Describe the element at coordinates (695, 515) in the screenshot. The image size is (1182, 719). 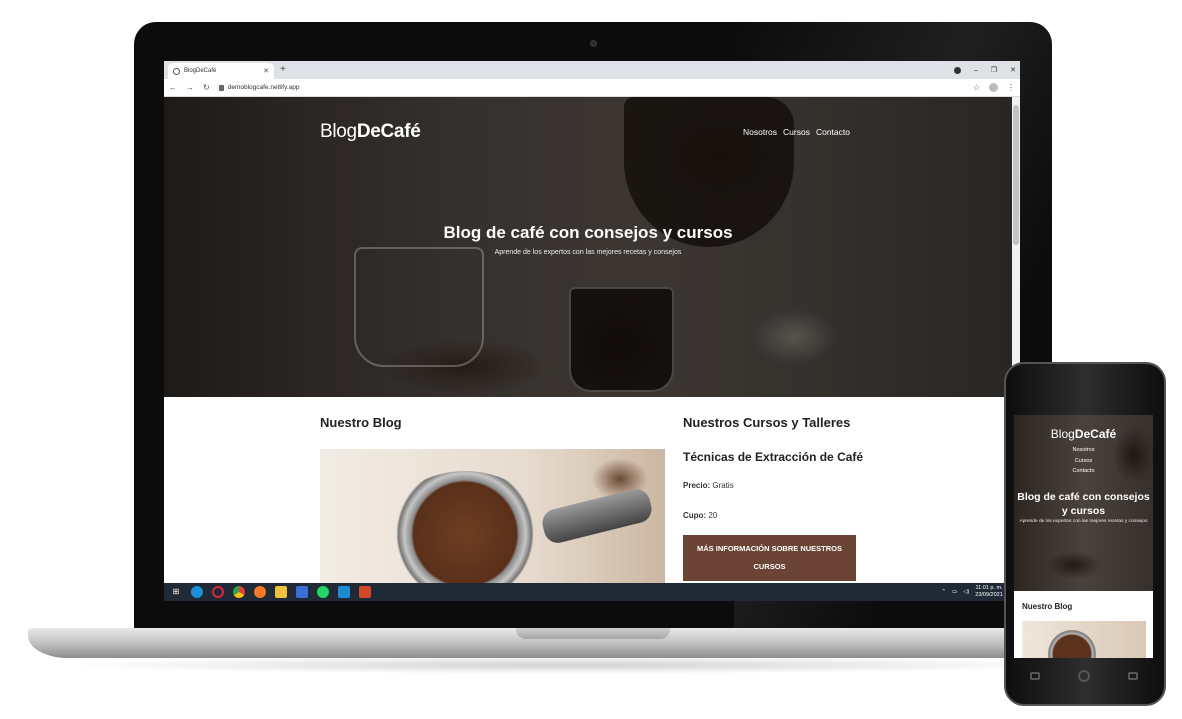
I see `quota-label: Cupo:` at that location.